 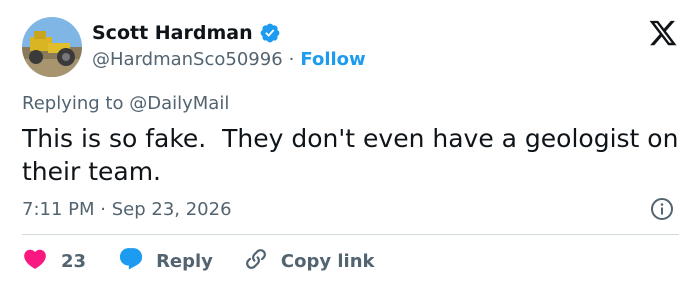 I want to click on reply-button: Reply, so click(x=165, y=261).